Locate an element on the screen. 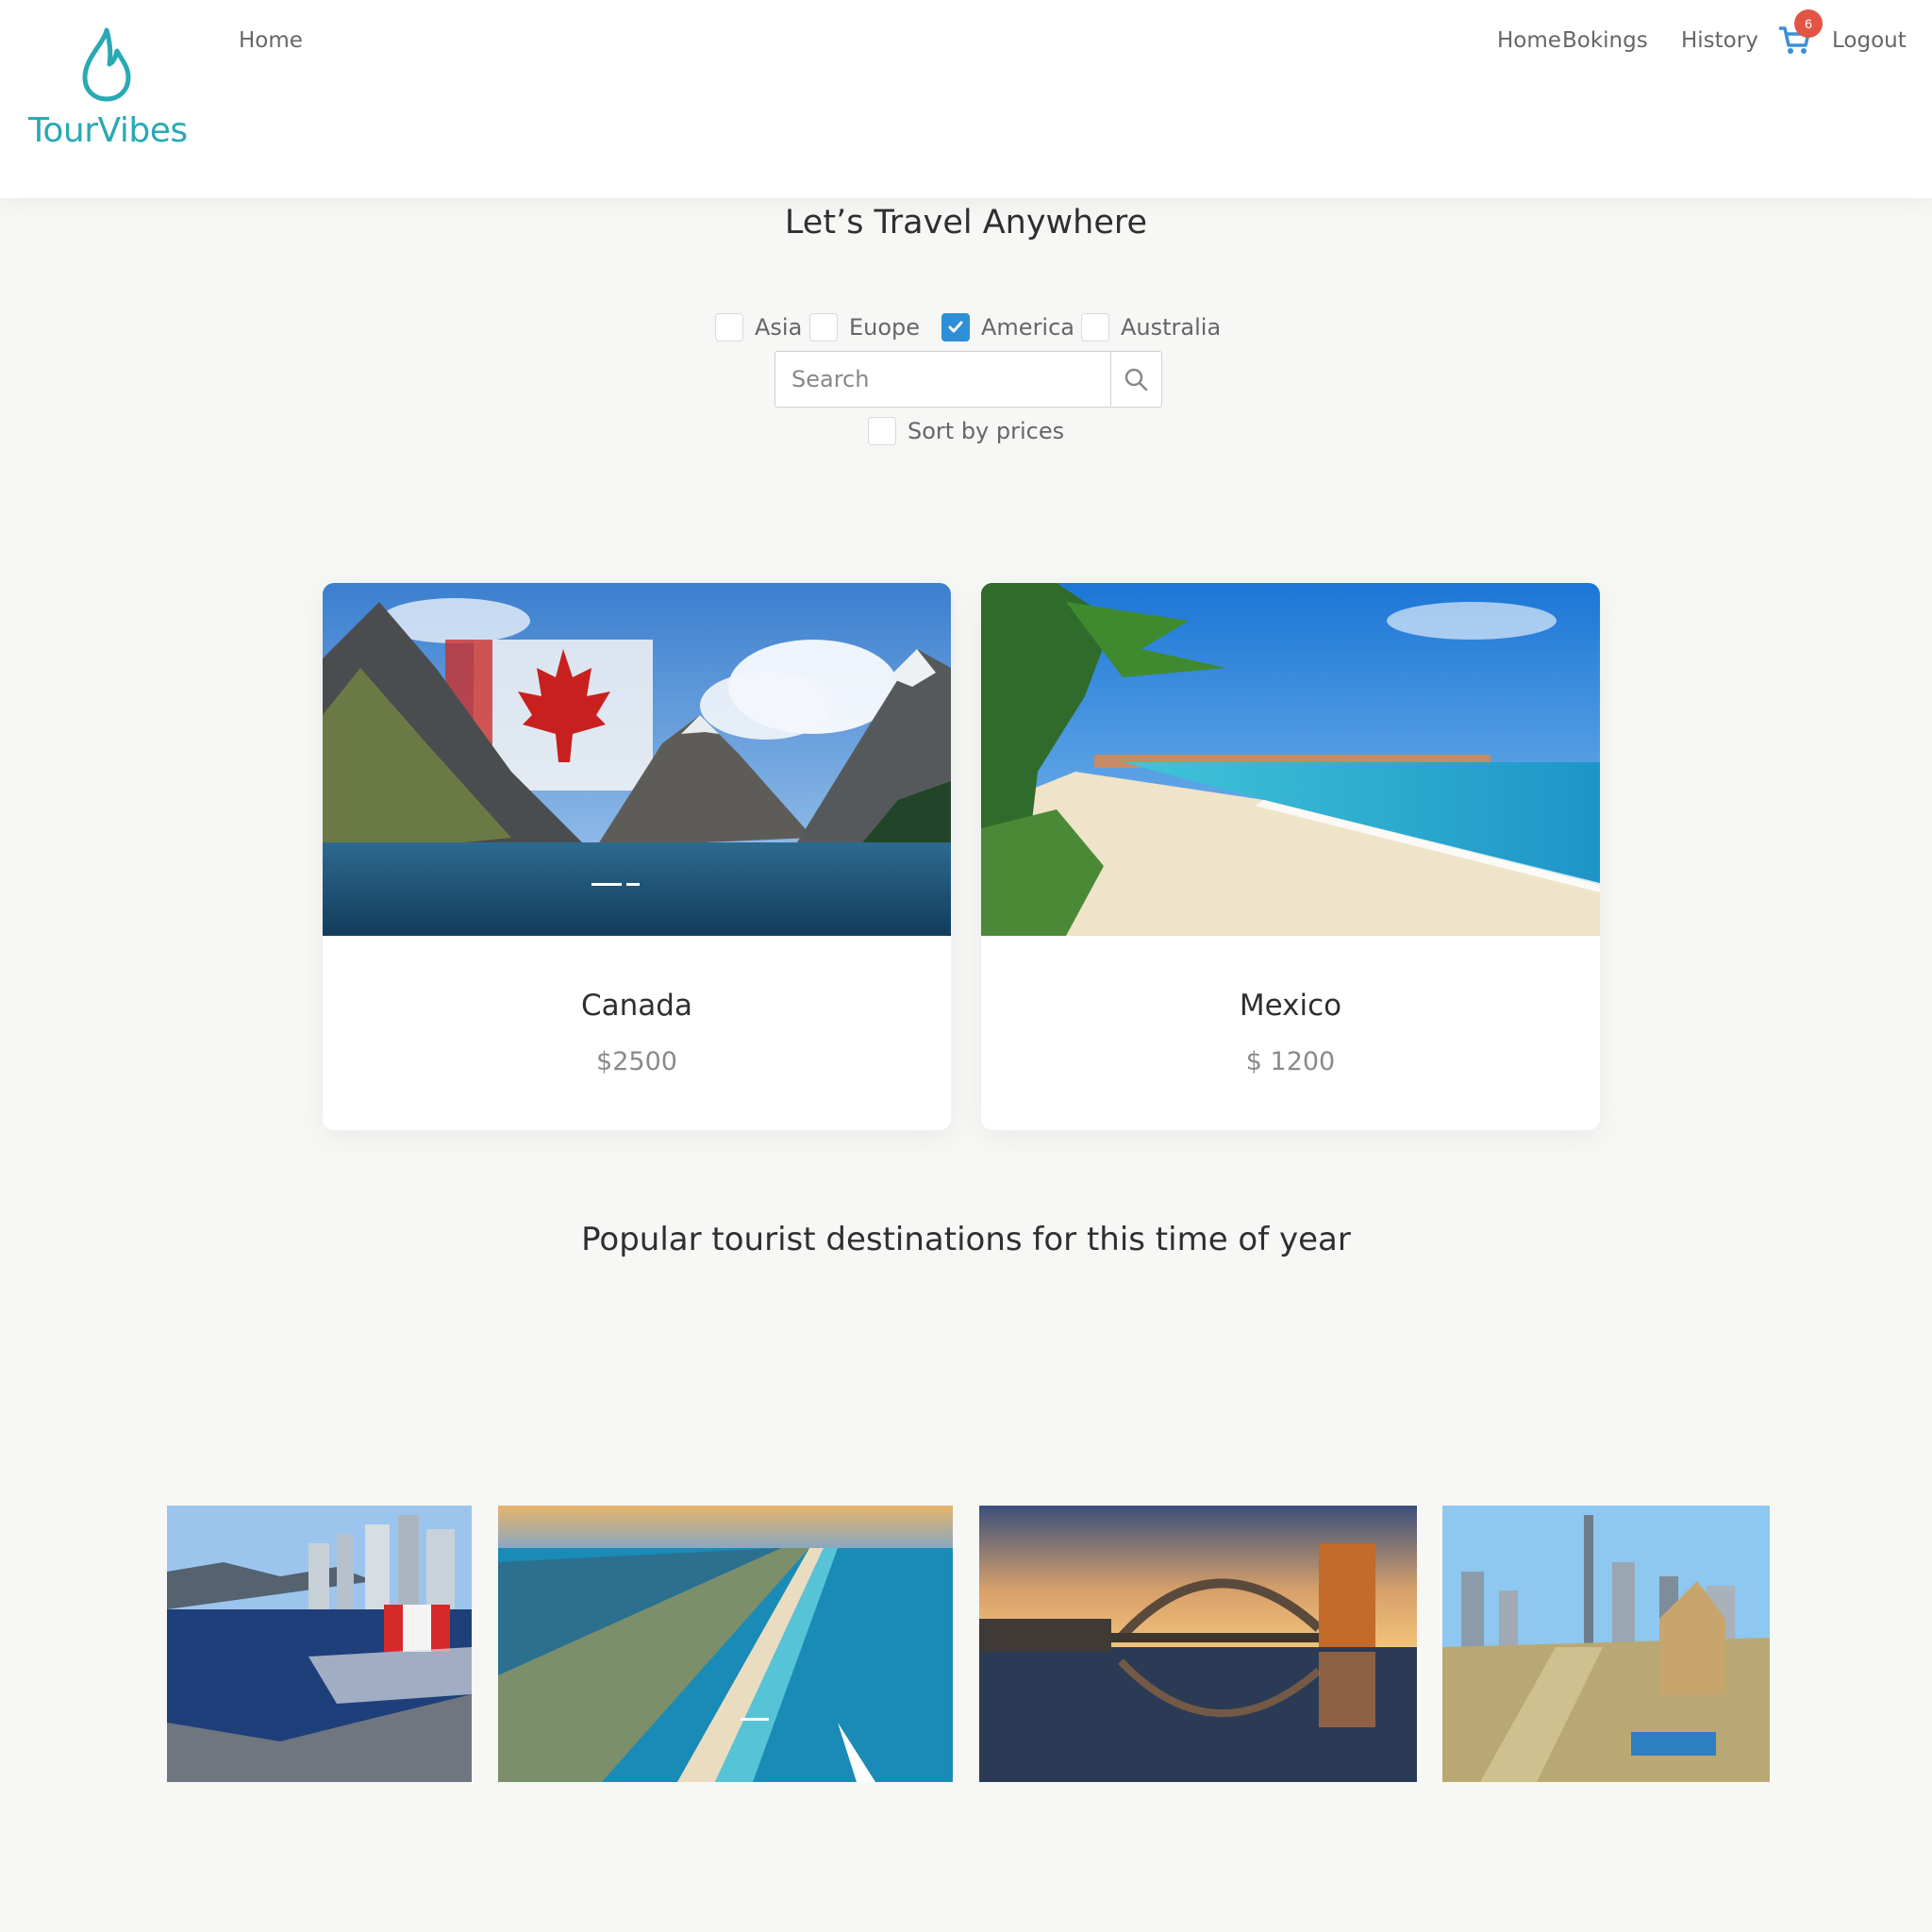  tour-card-mexico: Mexico $ 1200 is located at coordinates (1290, 856).